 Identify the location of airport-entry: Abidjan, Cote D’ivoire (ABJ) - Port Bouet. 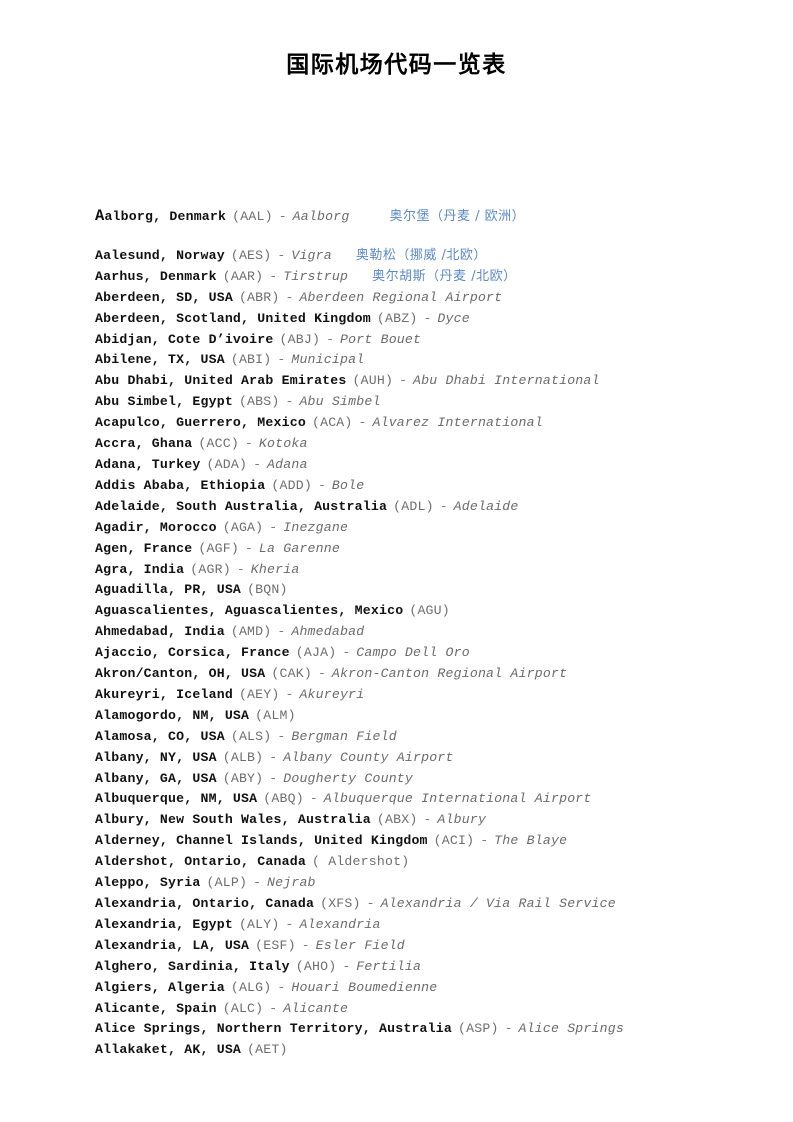
(425, 340).